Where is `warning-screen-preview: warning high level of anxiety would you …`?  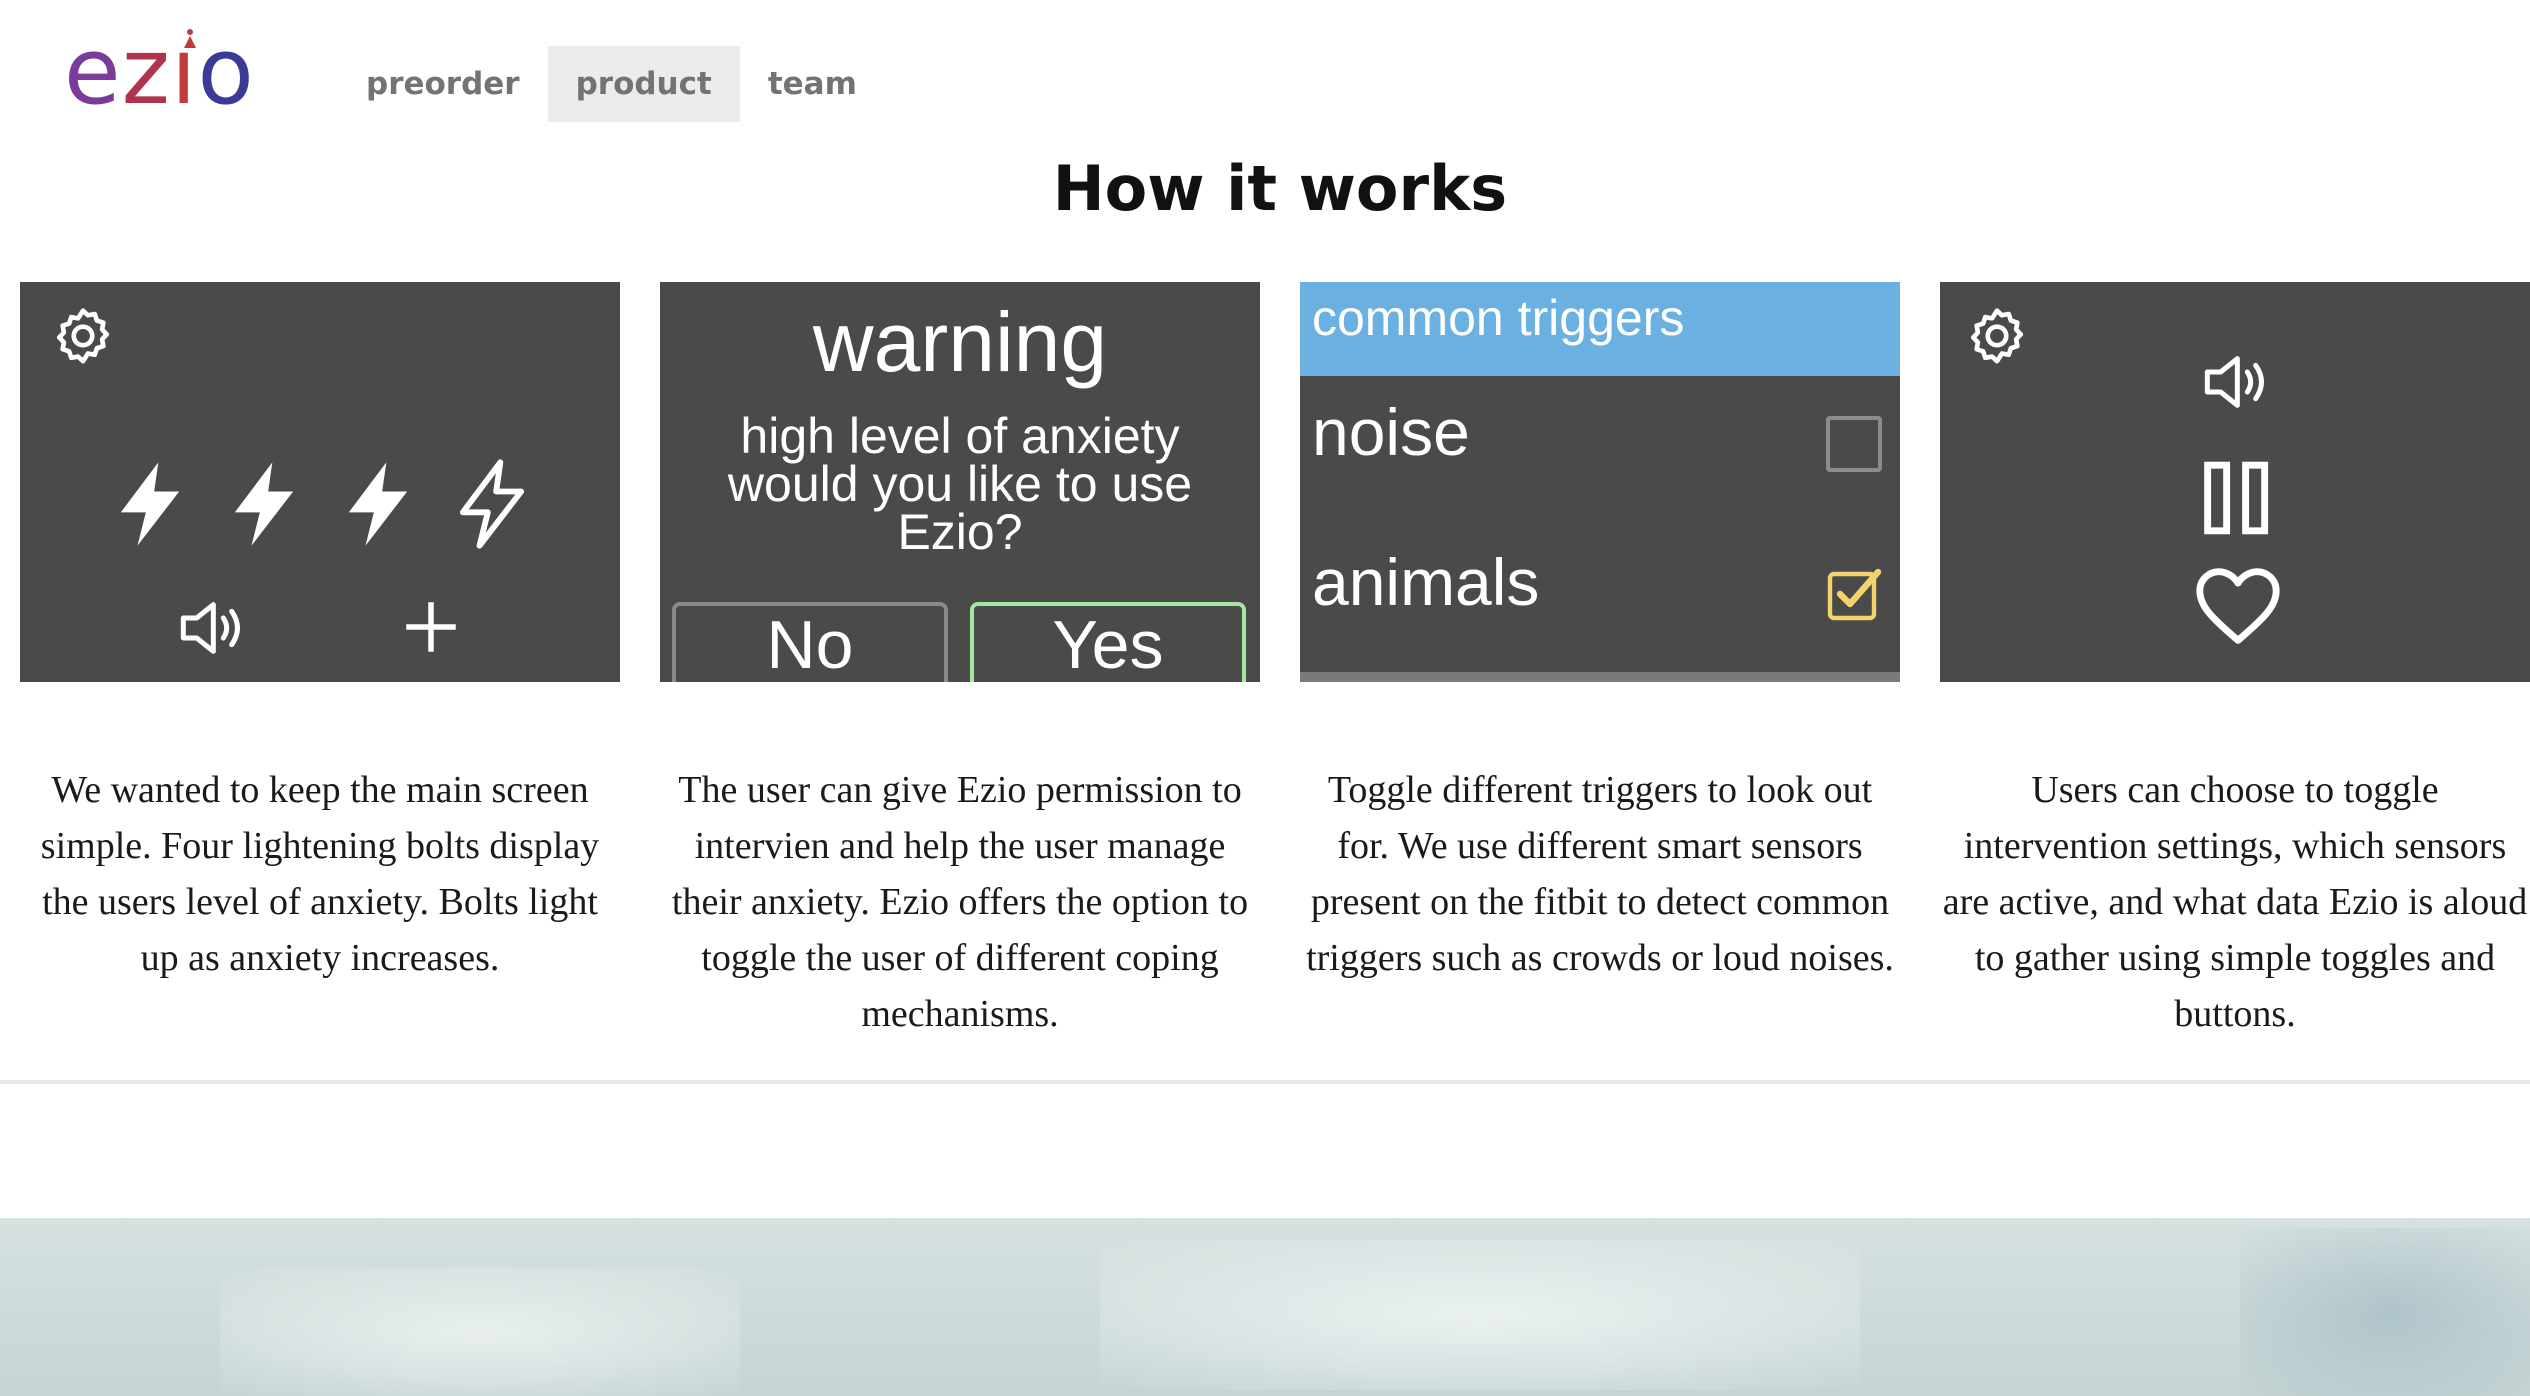 warning-screen-preview: warning high level of anxiety would you … is located at coordinates (960, 482).